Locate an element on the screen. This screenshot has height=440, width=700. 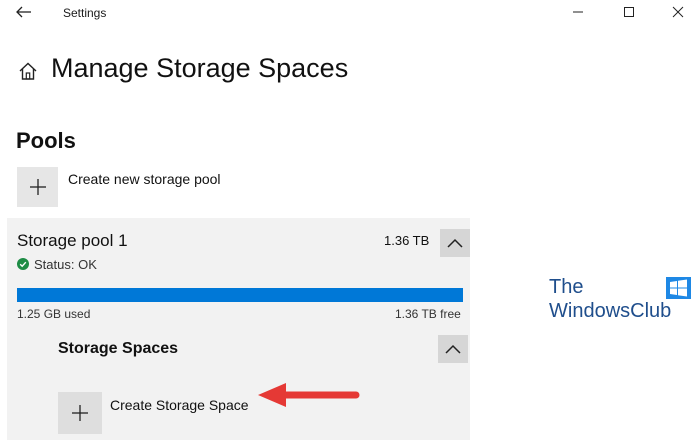
create-pool-link: Create new storage pool is located at coordinates (144, 179).